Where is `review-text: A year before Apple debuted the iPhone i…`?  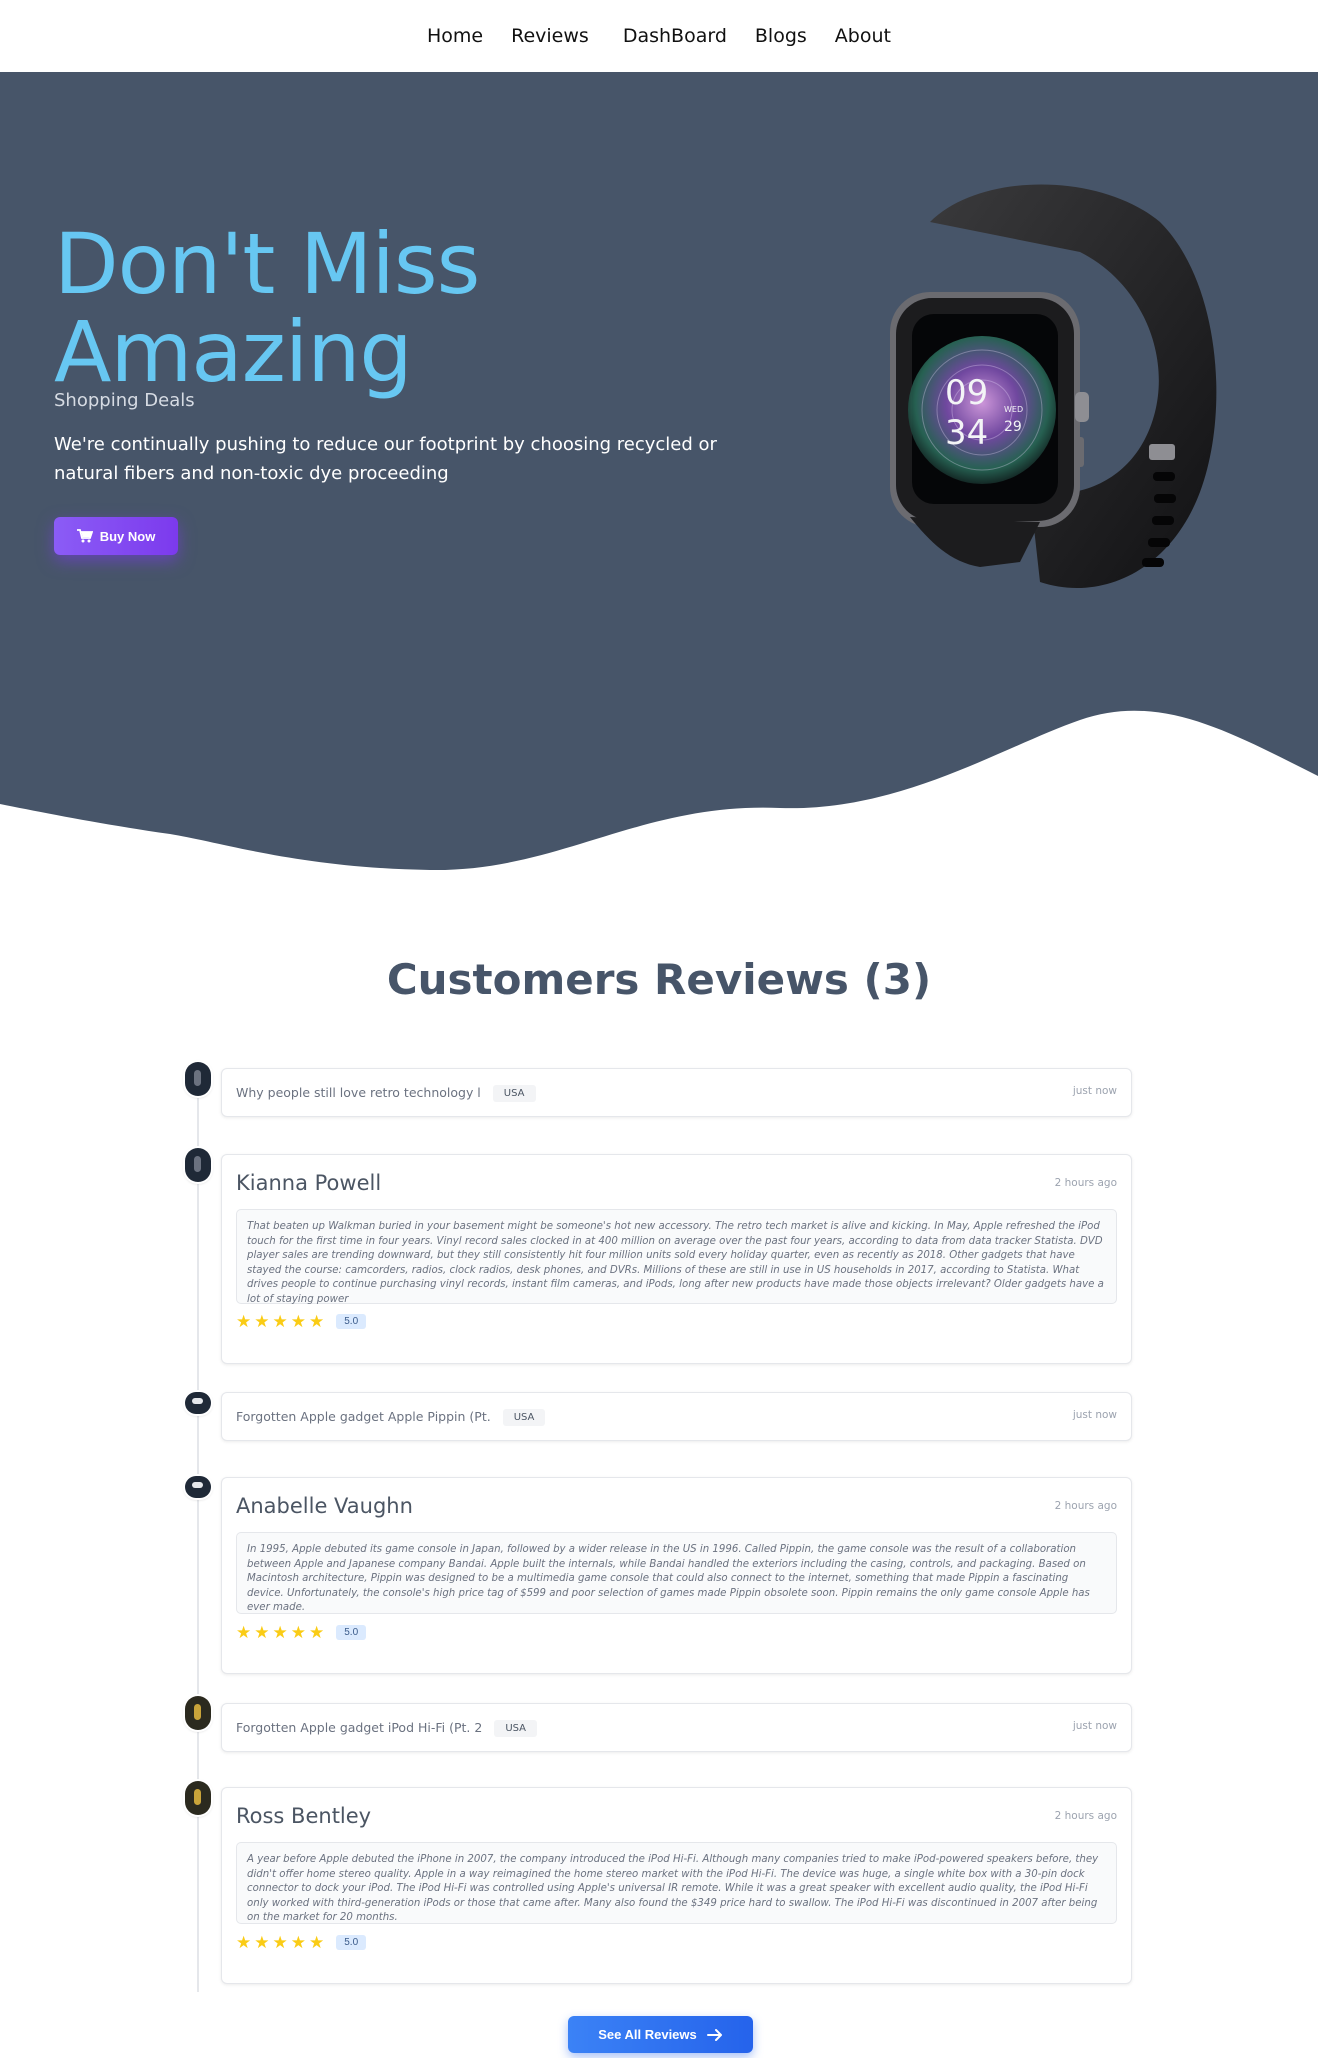 review-text: A year before Apple debuted the iPhone i… is located at coordinates (676, 1883).